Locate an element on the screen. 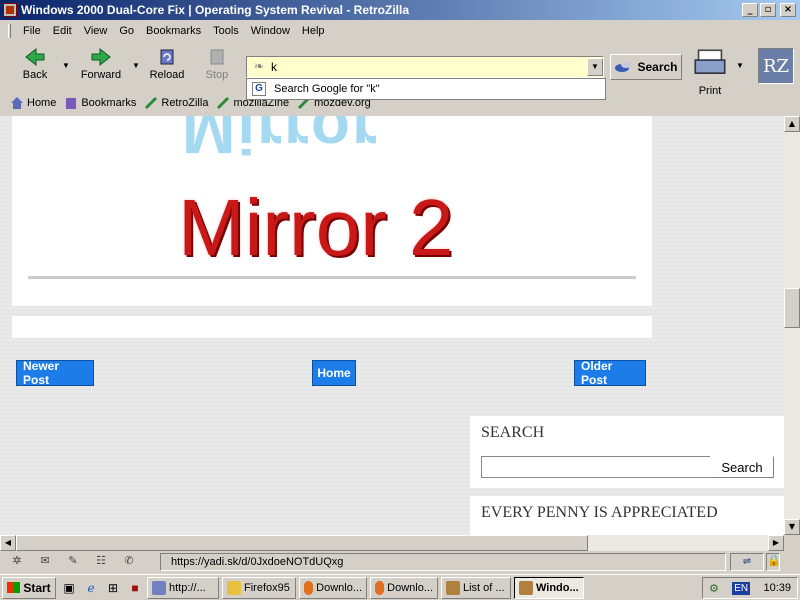 This screenshot has width=800, height=600. donation-widget: EVERY PENNY IS APPRECIATED is located at coordinates (627, 515).